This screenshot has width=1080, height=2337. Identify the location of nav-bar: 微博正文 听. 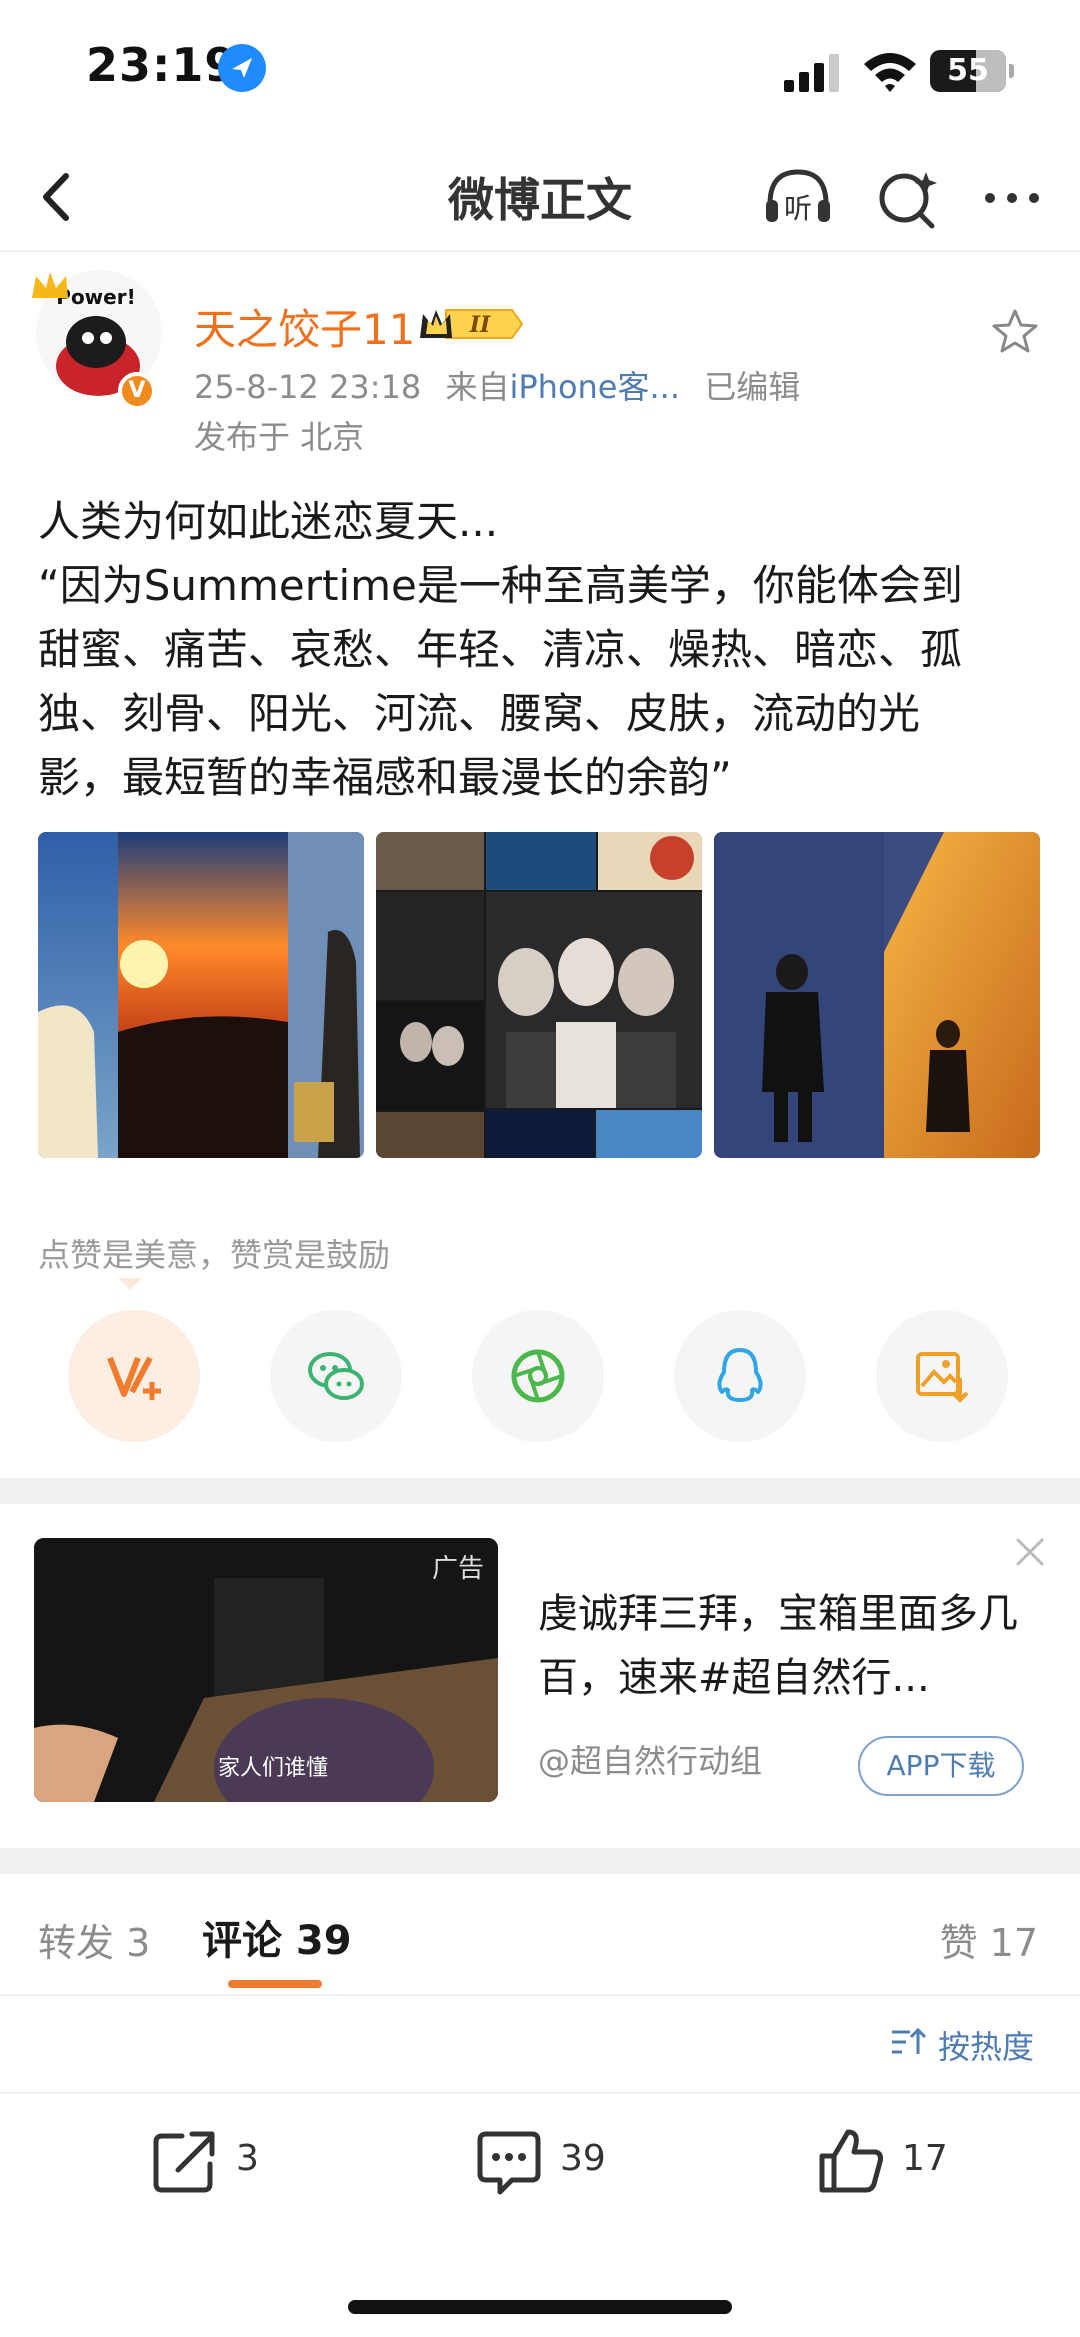
(540, 196).